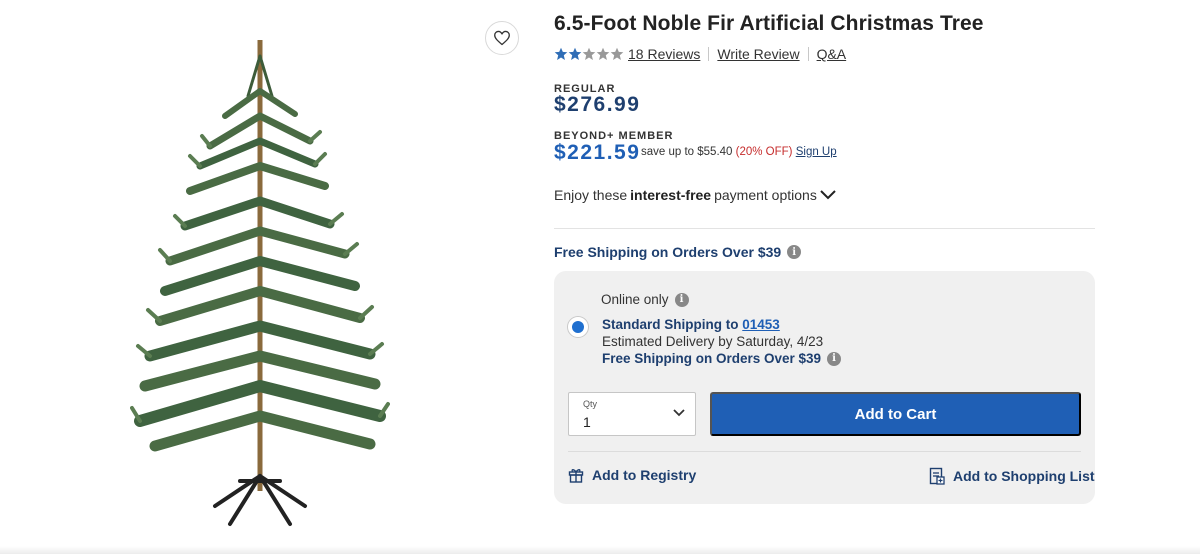  I want to click on free-shipping-text: Free Shipping on Orders Over $39, so click(668, 252).